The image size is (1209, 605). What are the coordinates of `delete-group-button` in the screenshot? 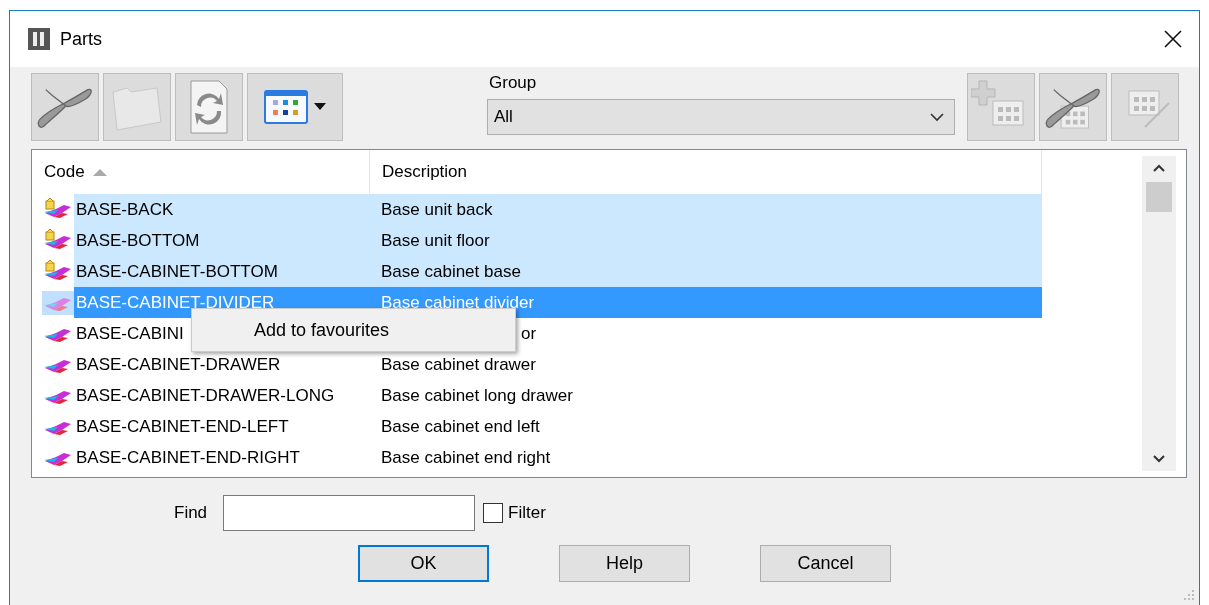 It's located at (1073, 107).